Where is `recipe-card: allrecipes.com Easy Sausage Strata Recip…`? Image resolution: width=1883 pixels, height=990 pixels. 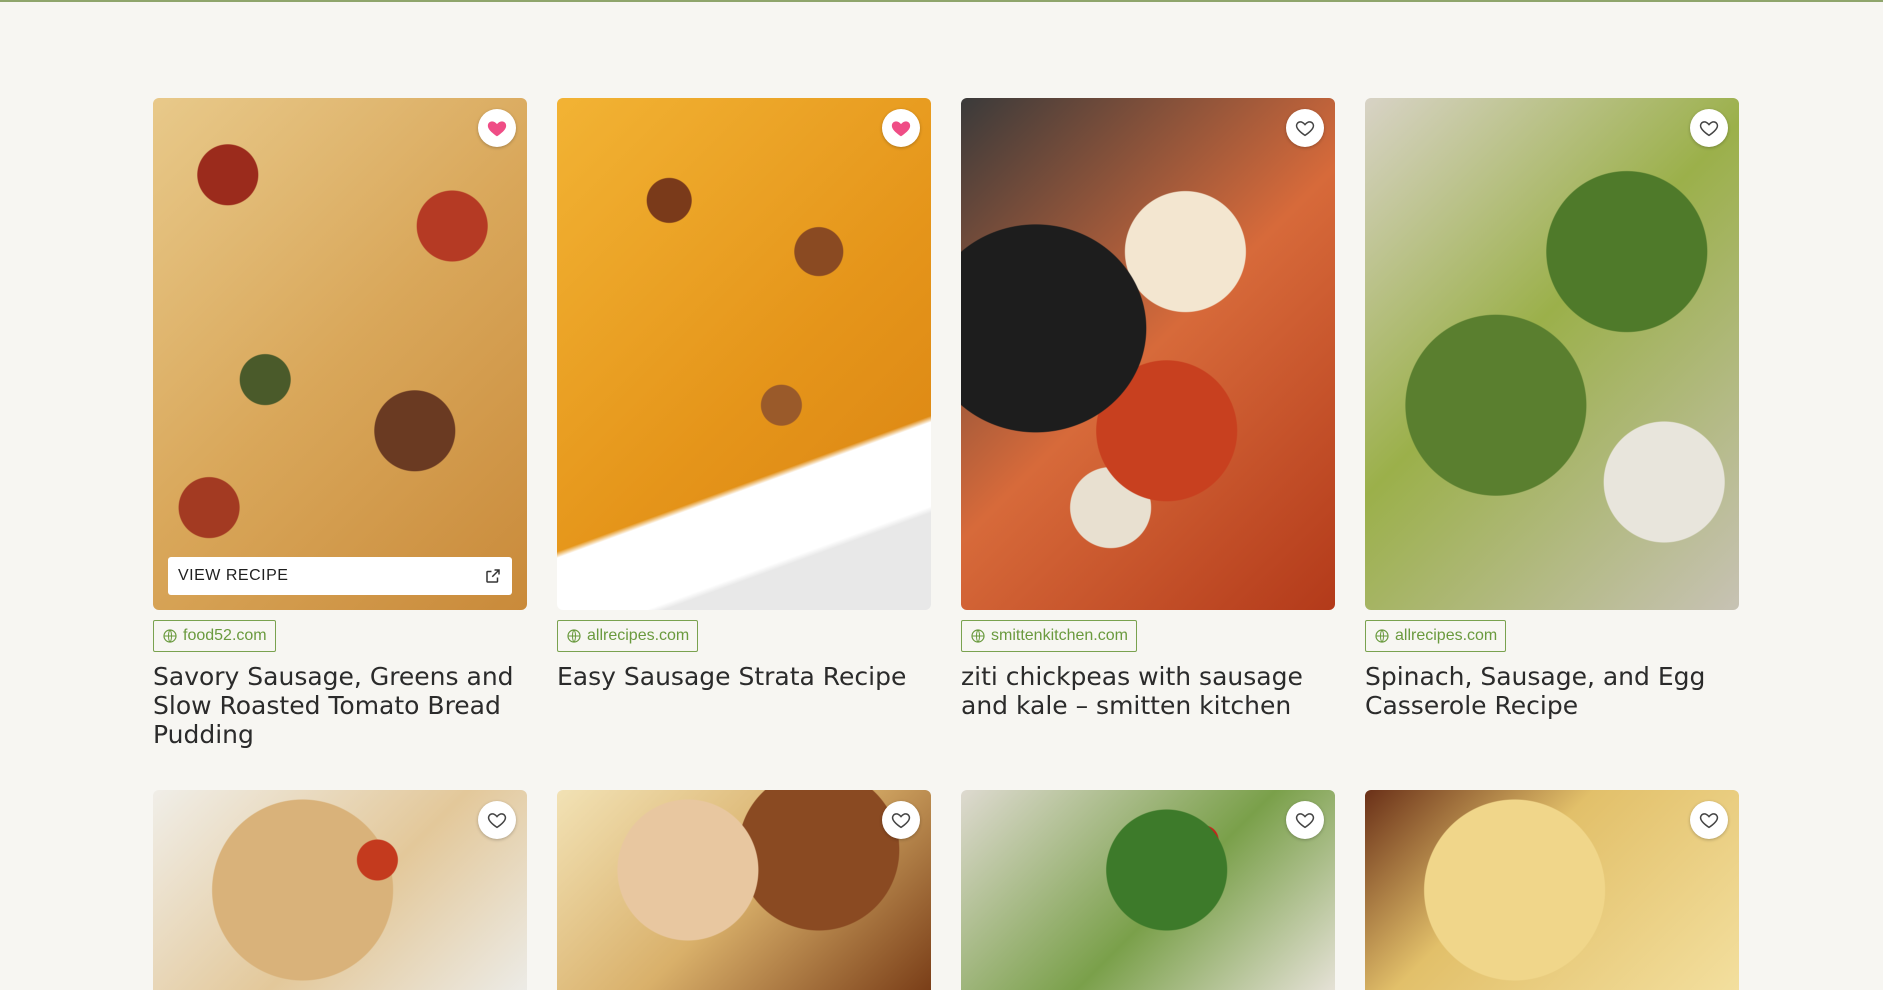 recipe-card: allrecipes.com Easy Sausage Strata Recip… is located at coordinates (744, 444).